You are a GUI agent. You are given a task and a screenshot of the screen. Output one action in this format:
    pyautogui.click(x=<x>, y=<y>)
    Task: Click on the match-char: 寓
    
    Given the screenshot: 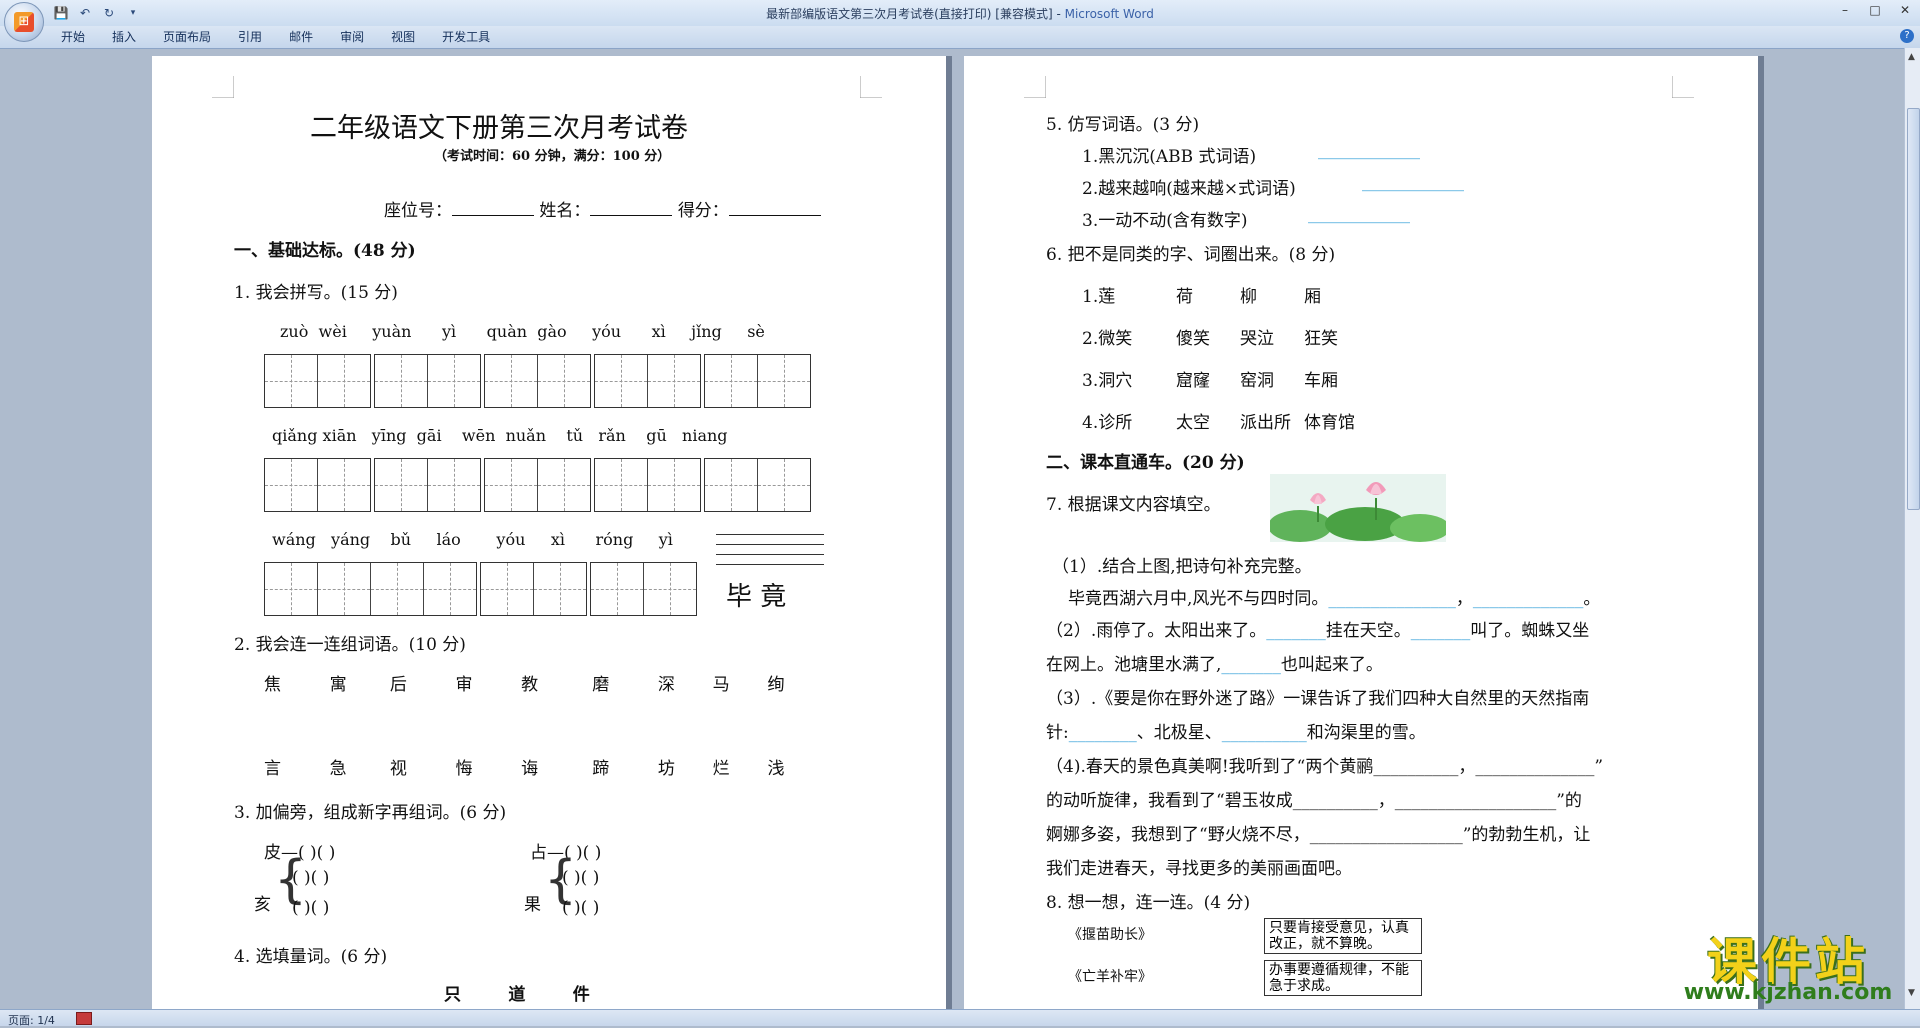 What is the action you would take?
    pyautogui.click(x=338, y=685)
    